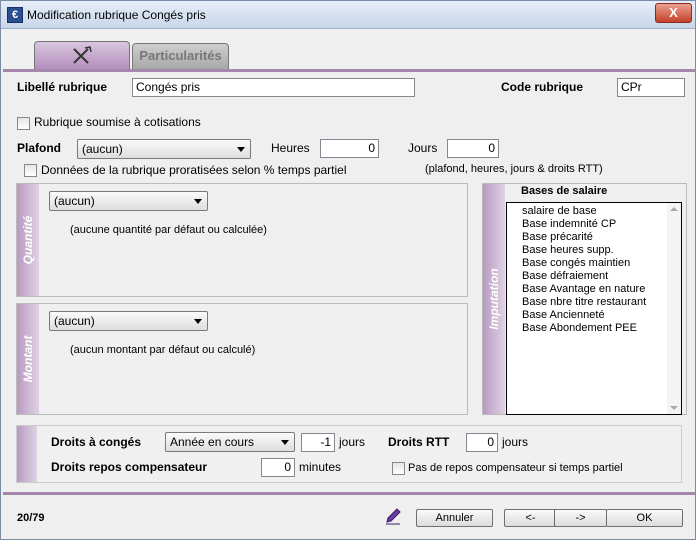 The height and width of the screenshot is (540, 696). I want to click on close-button: X, so click(673, 13).